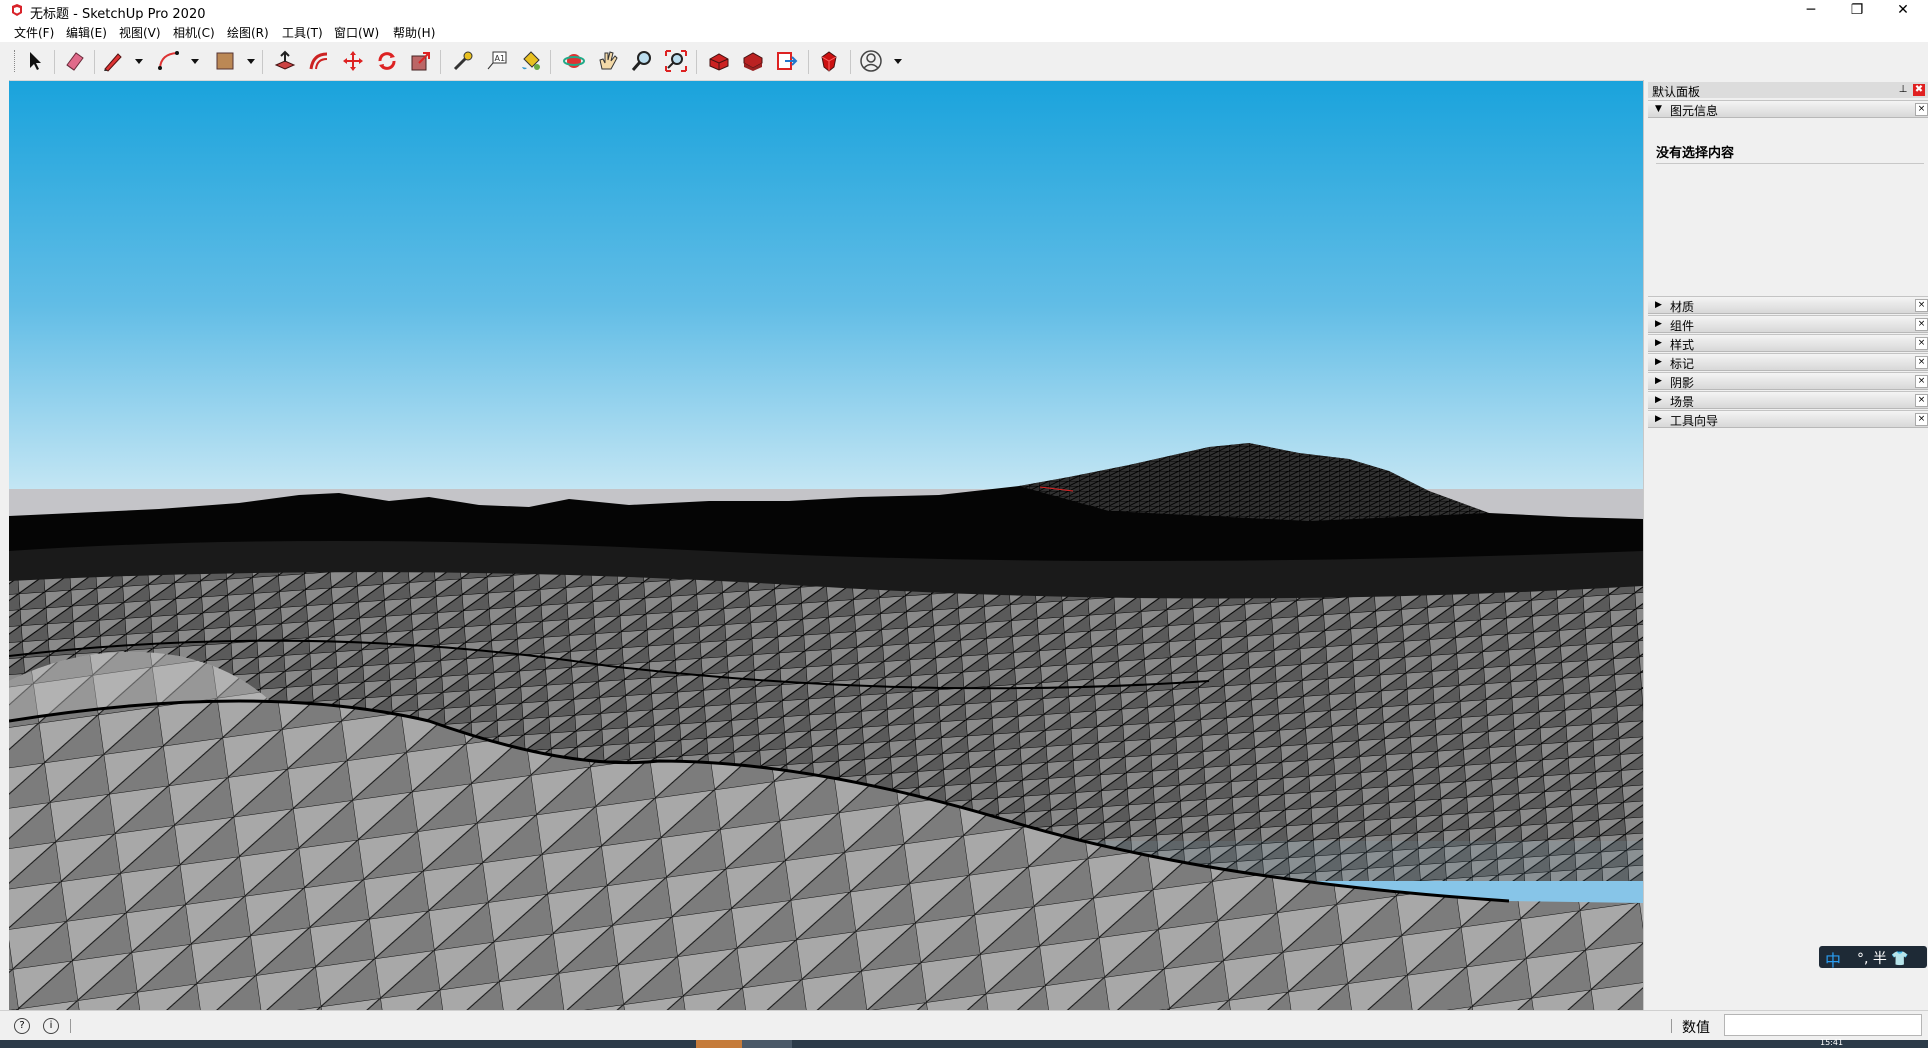 The image size is (1928, 1048). What do you see at coordinates (1676, 92) in the screenshot?
I see `tray-title: 默认面板` at bounding box center [1676, 92].